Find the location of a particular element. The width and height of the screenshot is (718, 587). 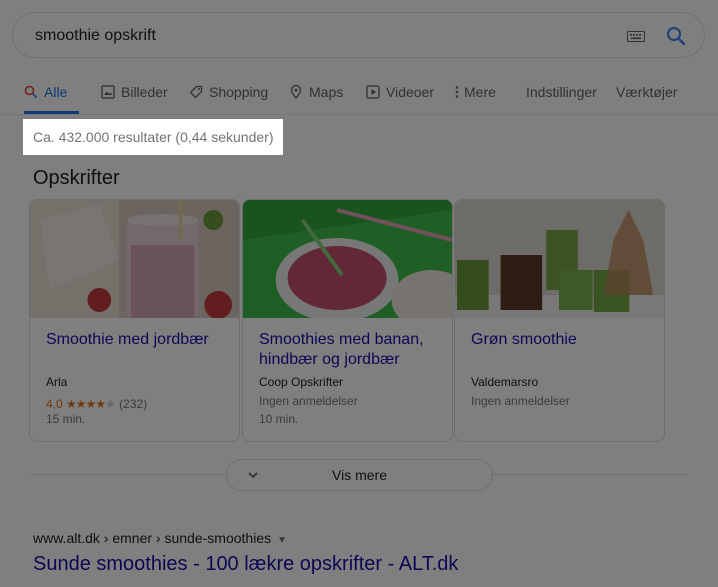

tab-shopping: Shopping is located at coordinates (228, 96).